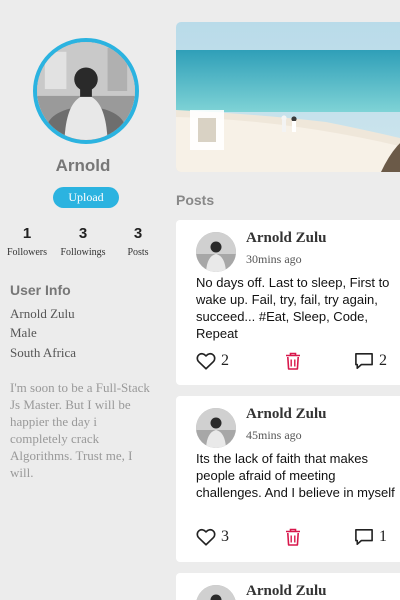 The width and height of the screenshot is (400, 600). Describe the element at coordinates (83, 165) in the screenshot. I see `profile-name: Arnold` at that location.